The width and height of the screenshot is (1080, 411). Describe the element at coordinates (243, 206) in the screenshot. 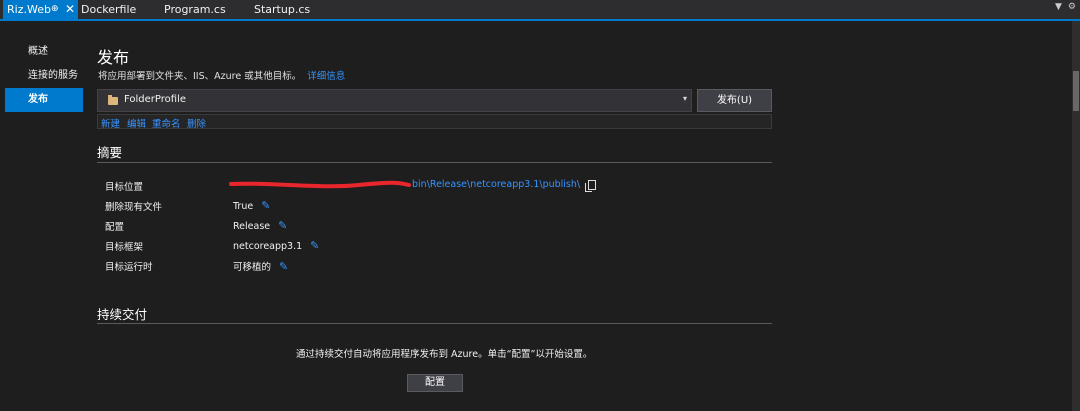

I see `delete-existing-files-text: True` at that location.